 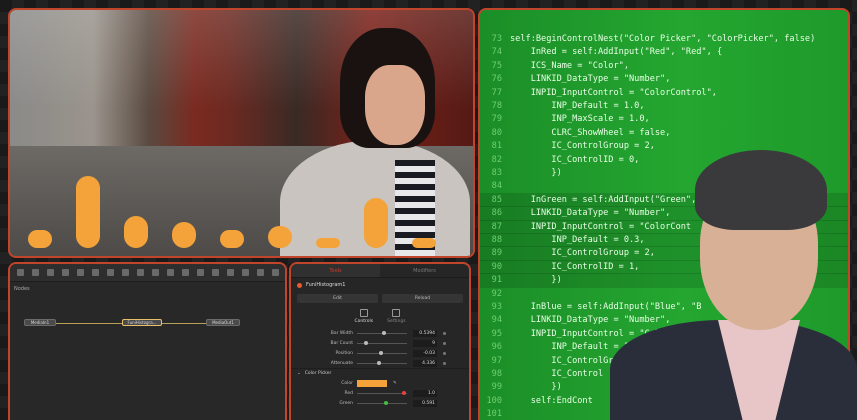 What do you see at coordinates (422, 298) in the screenshot?
I see `reload-button: Reload` at bounding box center [422, 298].